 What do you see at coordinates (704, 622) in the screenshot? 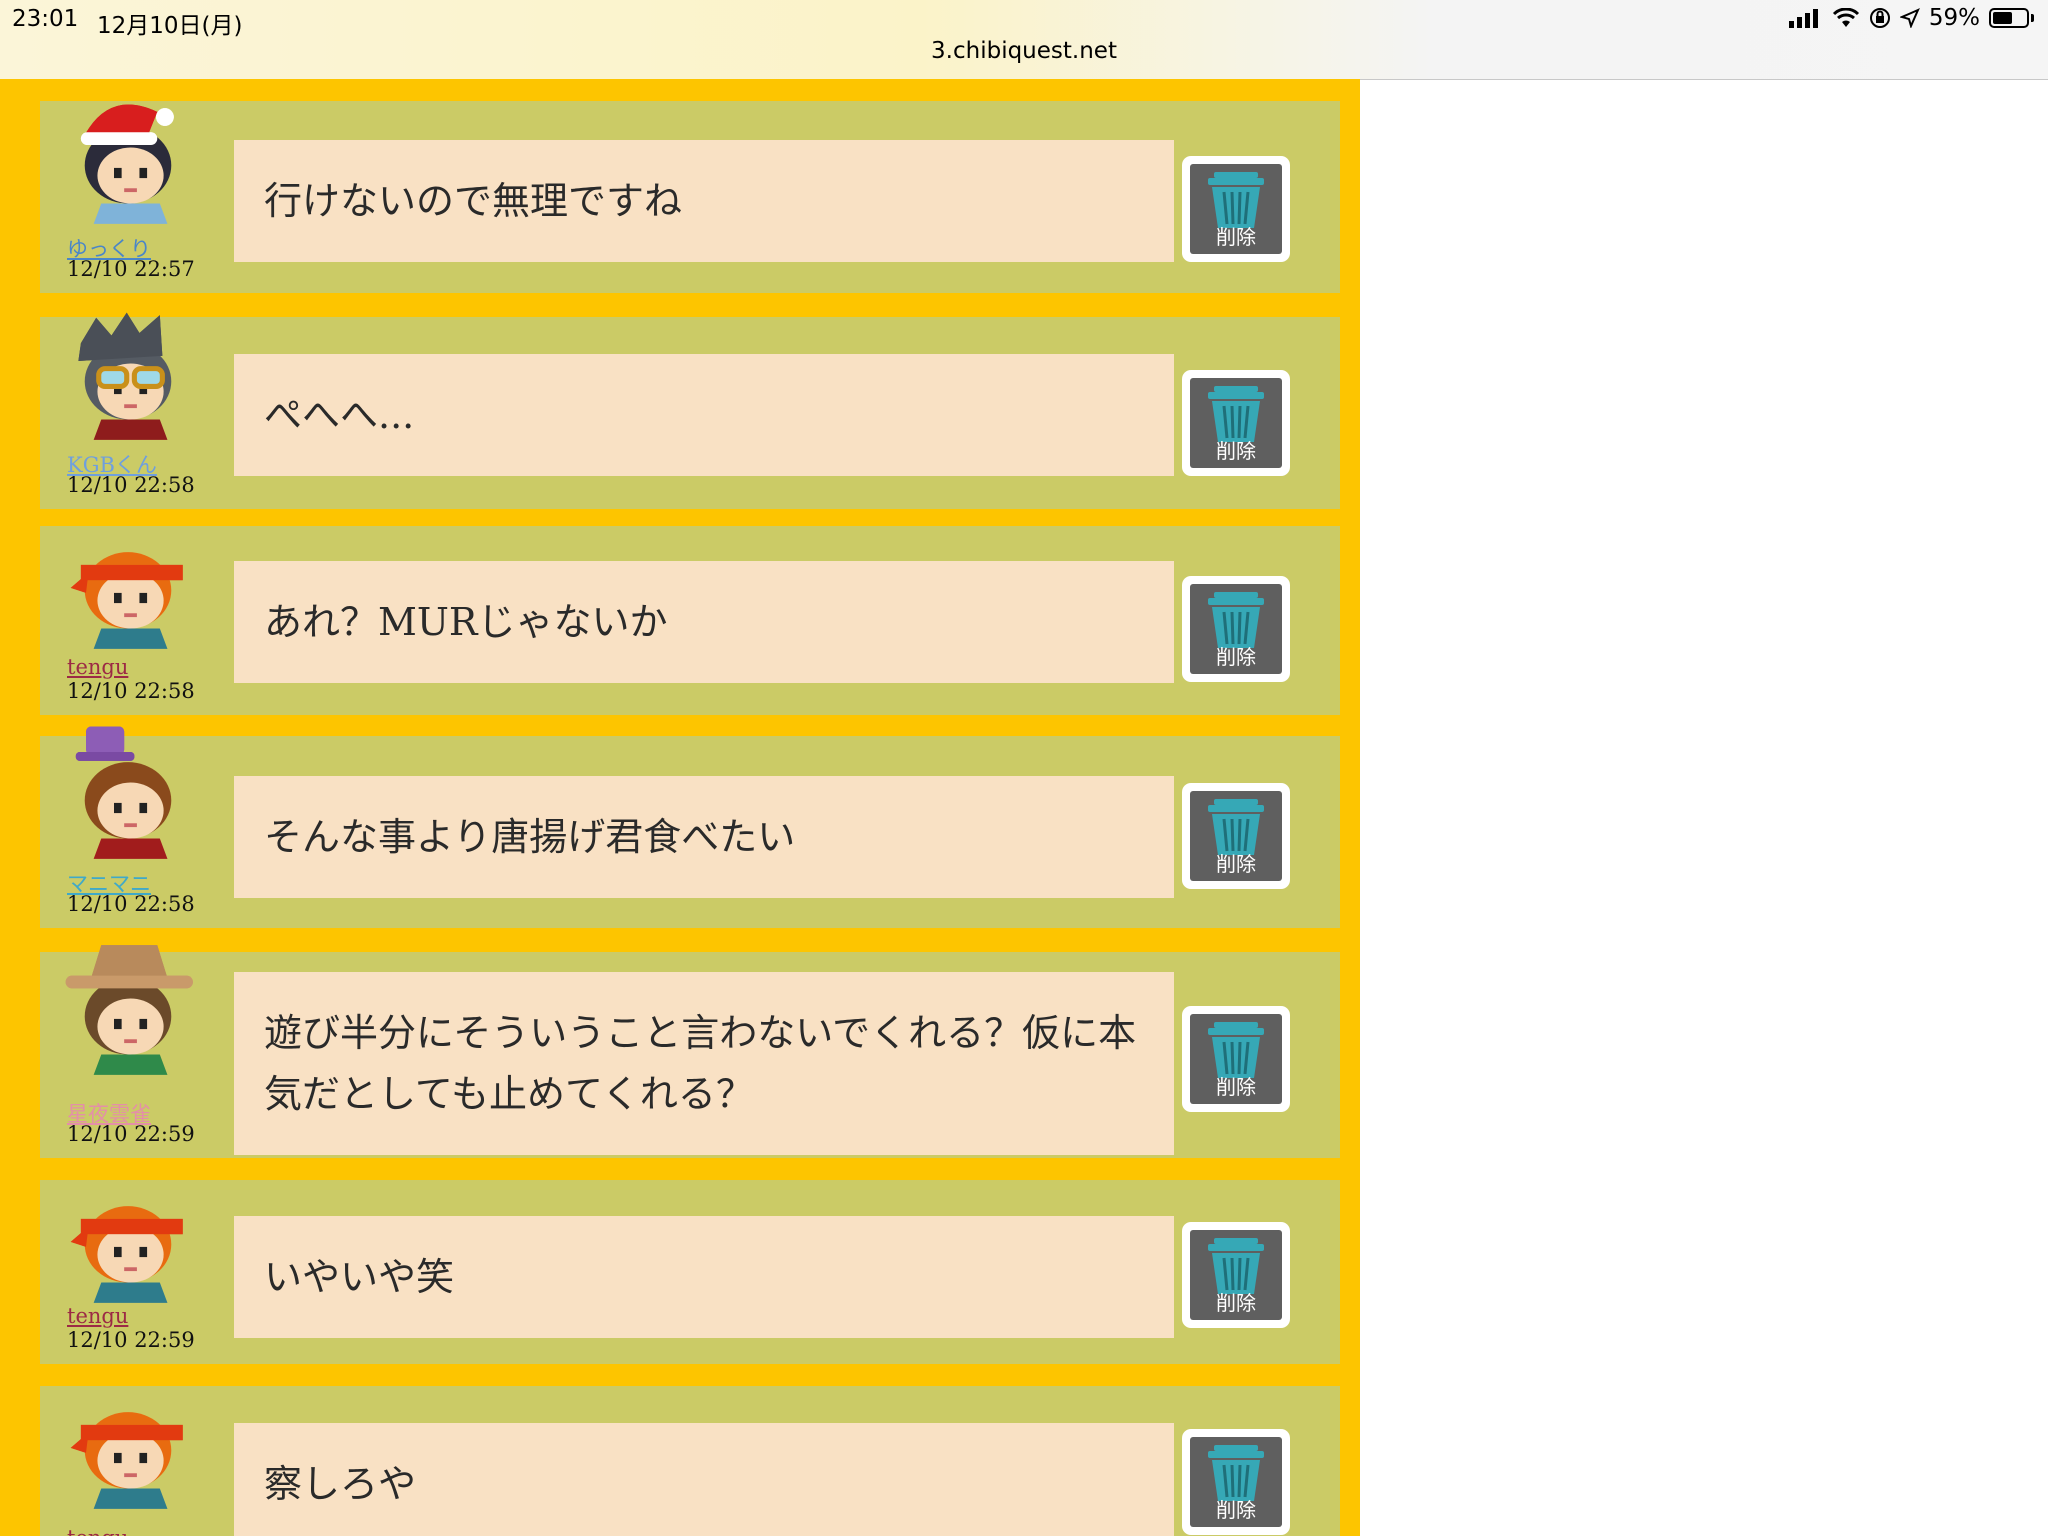
I see `message-bubble: あれ？MURじゃないか` at bounding box center [704, 622].